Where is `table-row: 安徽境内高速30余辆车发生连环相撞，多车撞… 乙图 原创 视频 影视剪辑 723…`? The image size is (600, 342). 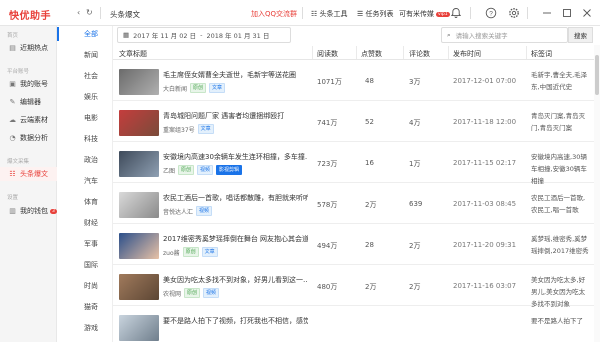 table-row: 安徽境内高速30余辆车发生连环相撞，多车撞… 乙图 原创 视频 影视剪辑 723… is located at coordinates (353, 164).